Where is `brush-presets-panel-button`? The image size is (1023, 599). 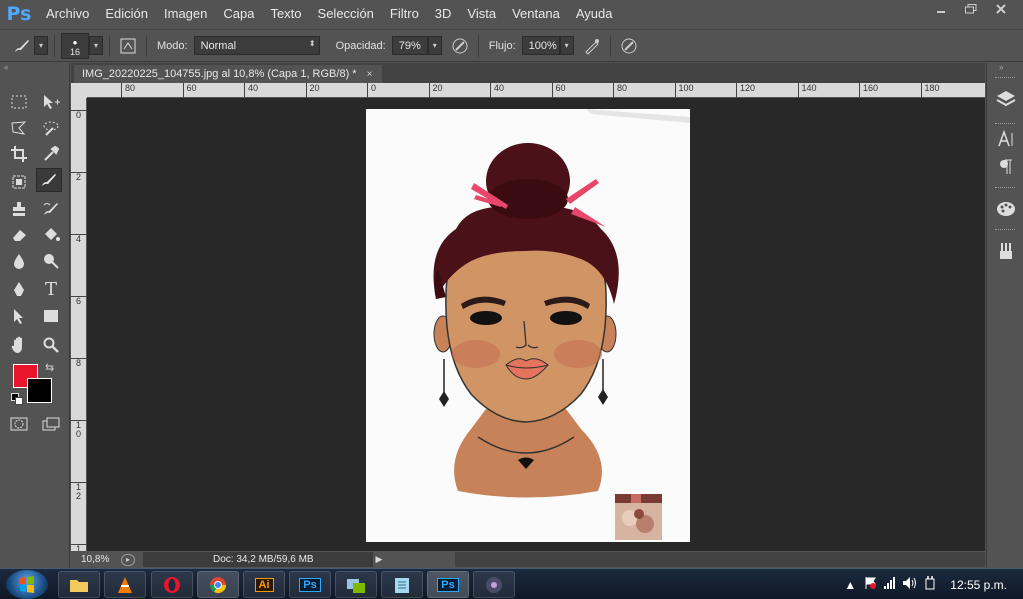
brush-presets-panel-button is located at coordinates (1005, 251).